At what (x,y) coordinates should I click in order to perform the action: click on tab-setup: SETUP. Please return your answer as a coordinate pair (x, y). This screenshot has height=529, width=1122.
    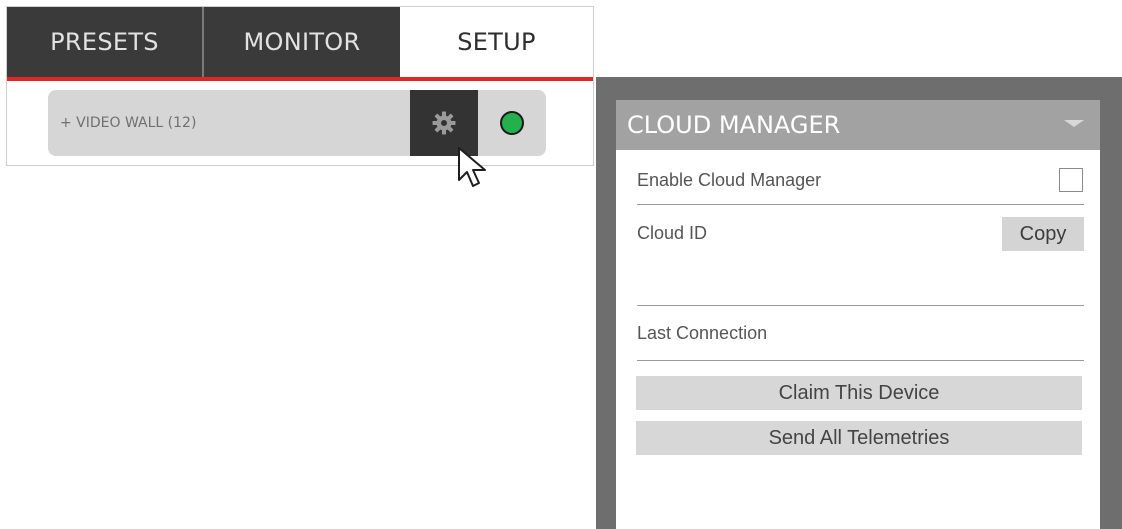
    Looking at the image, I should click on (496, 42).